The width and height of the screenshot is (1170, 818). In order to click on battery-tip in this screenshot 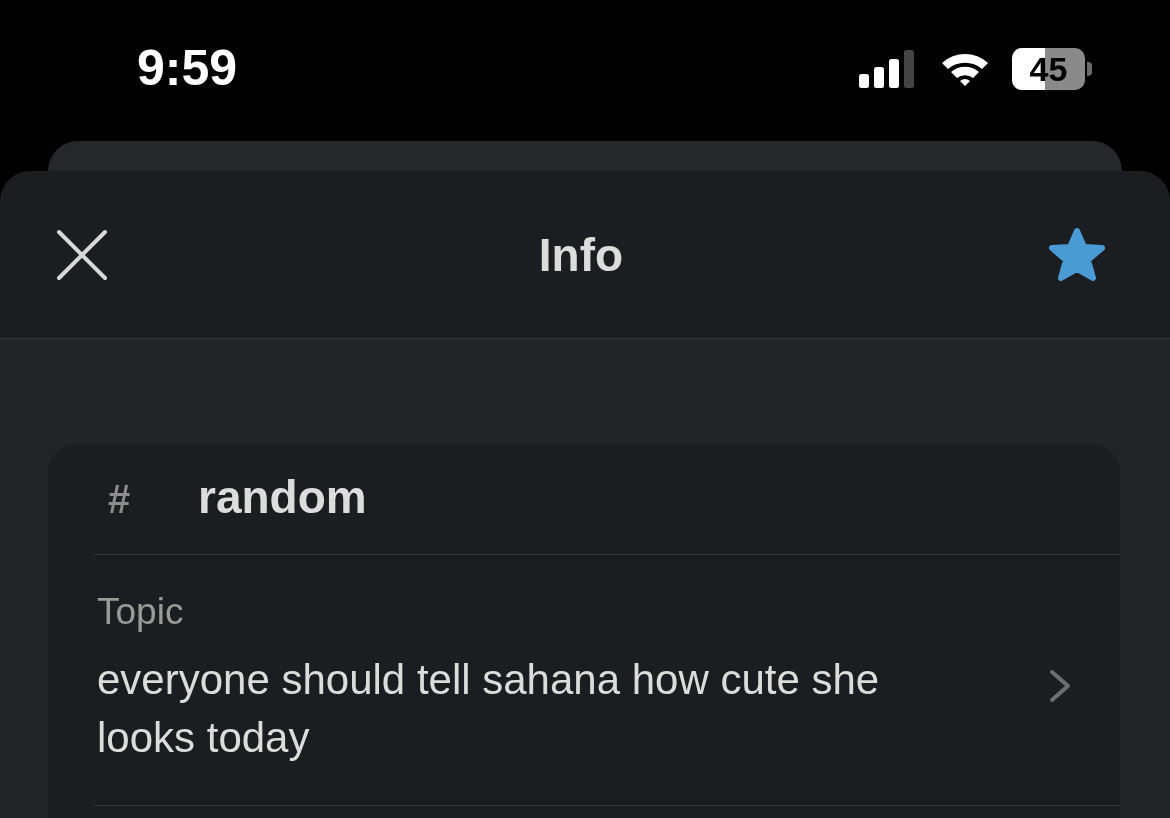, I will do `click(1089, 68)`.